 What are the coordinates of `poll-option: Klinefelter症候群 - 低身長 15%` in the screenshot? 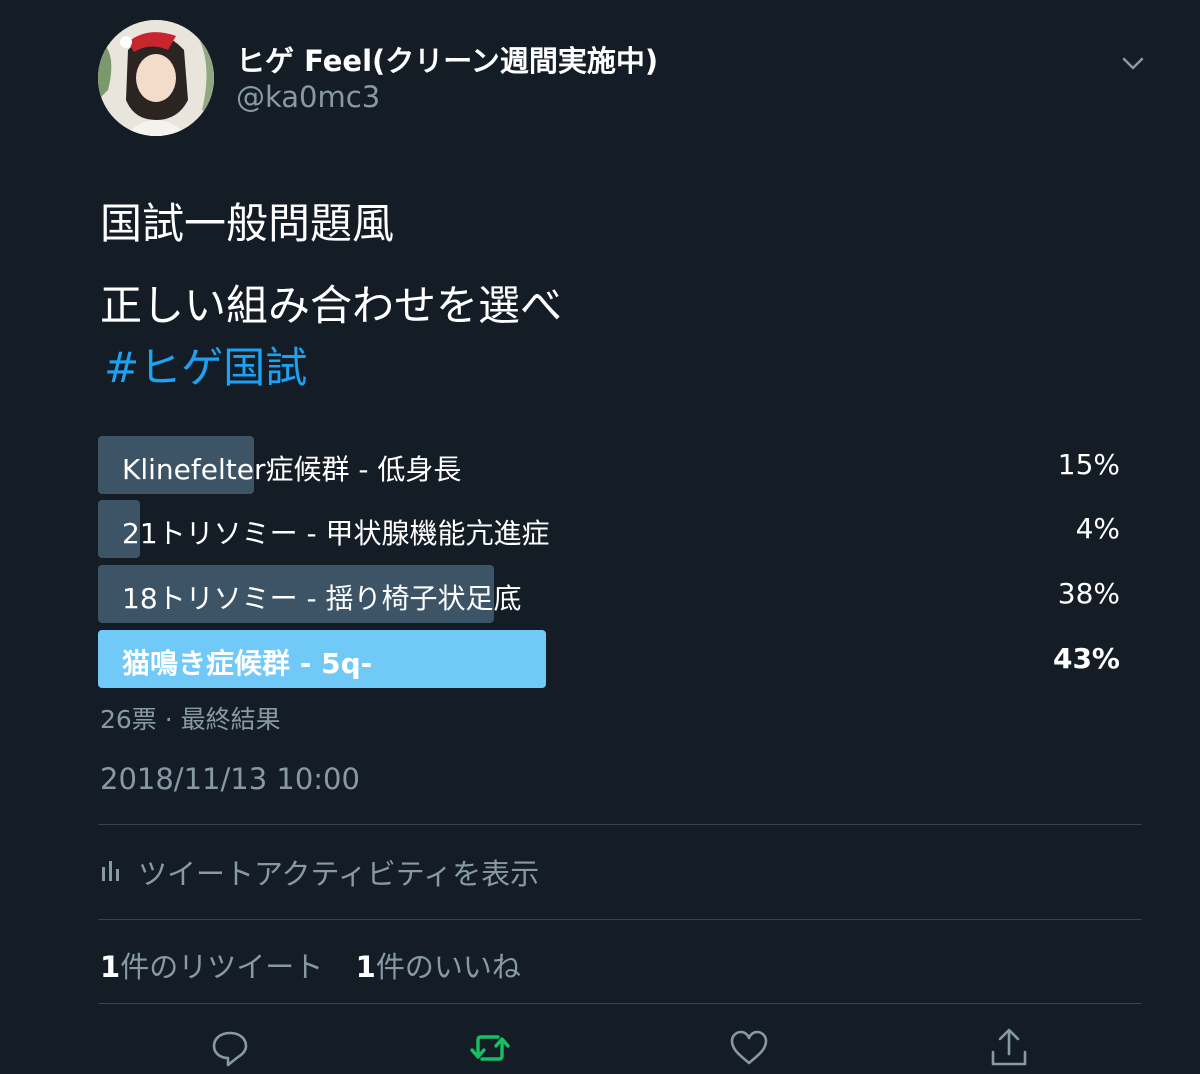 It's located at (619, 465).